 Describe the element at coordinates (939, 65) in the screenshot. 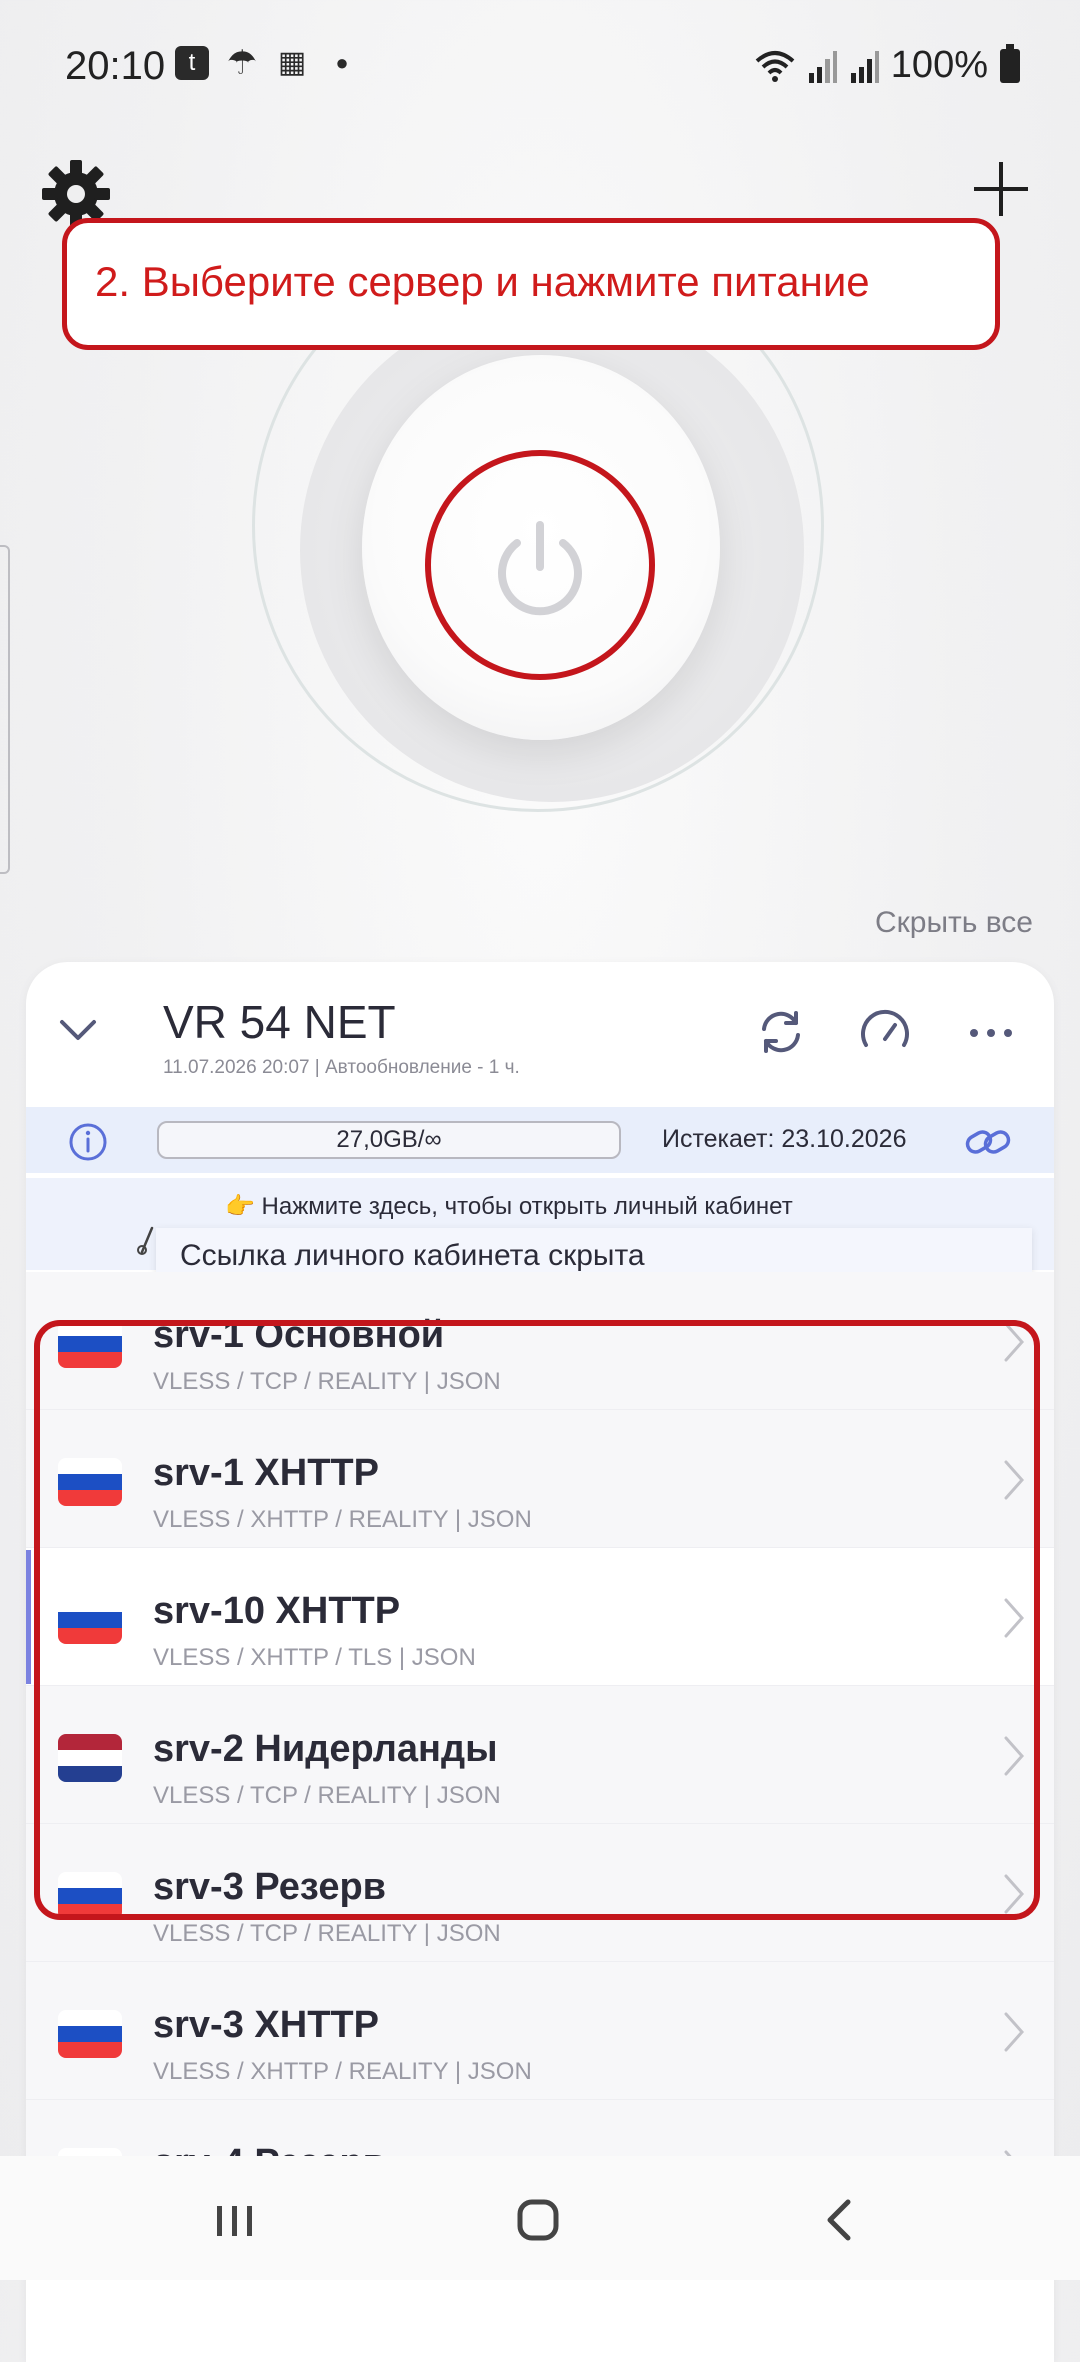

I see `battery-percent: 100%` at that location.